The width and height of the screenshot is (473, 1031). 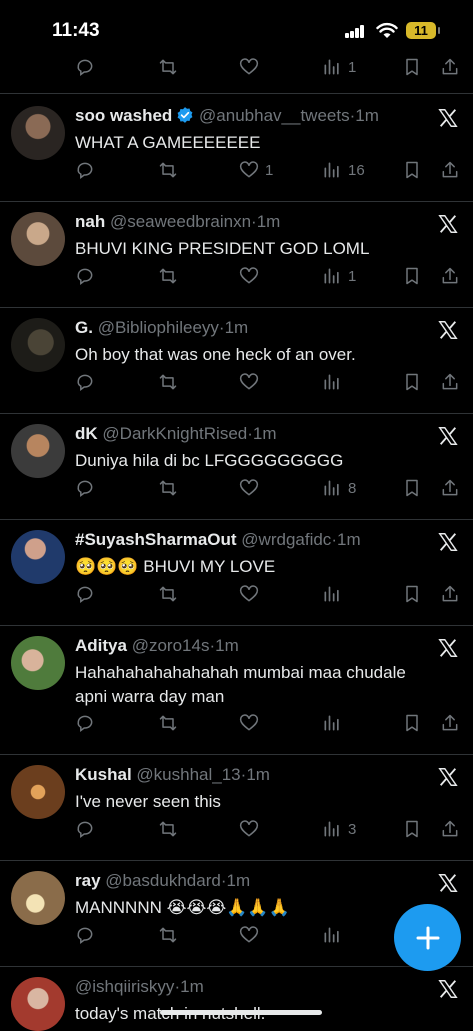 I want to click on views-button: 3, so click(x=339, y=829).